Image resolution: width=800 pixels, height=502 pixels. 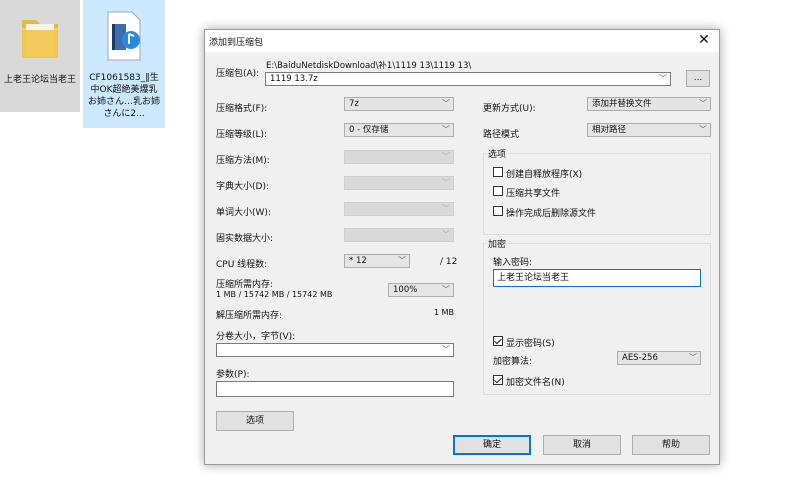 I want to click on show-password-checkbox, so click(x=498, y=341).